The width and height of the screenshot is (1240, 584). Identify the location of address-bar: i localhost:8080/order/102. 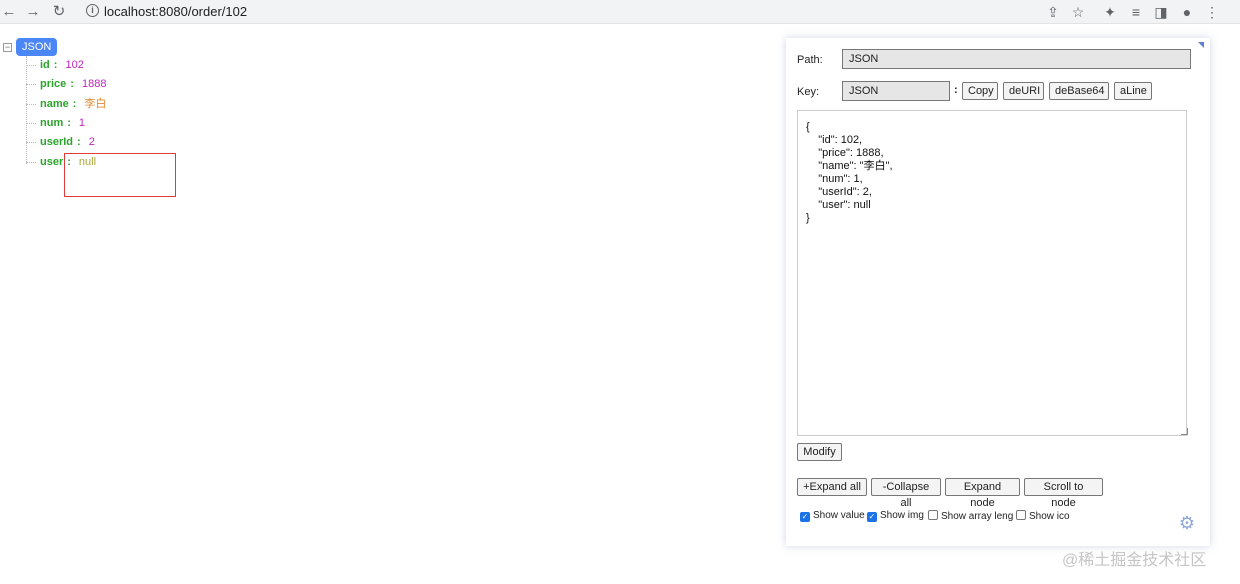
(554, 11).